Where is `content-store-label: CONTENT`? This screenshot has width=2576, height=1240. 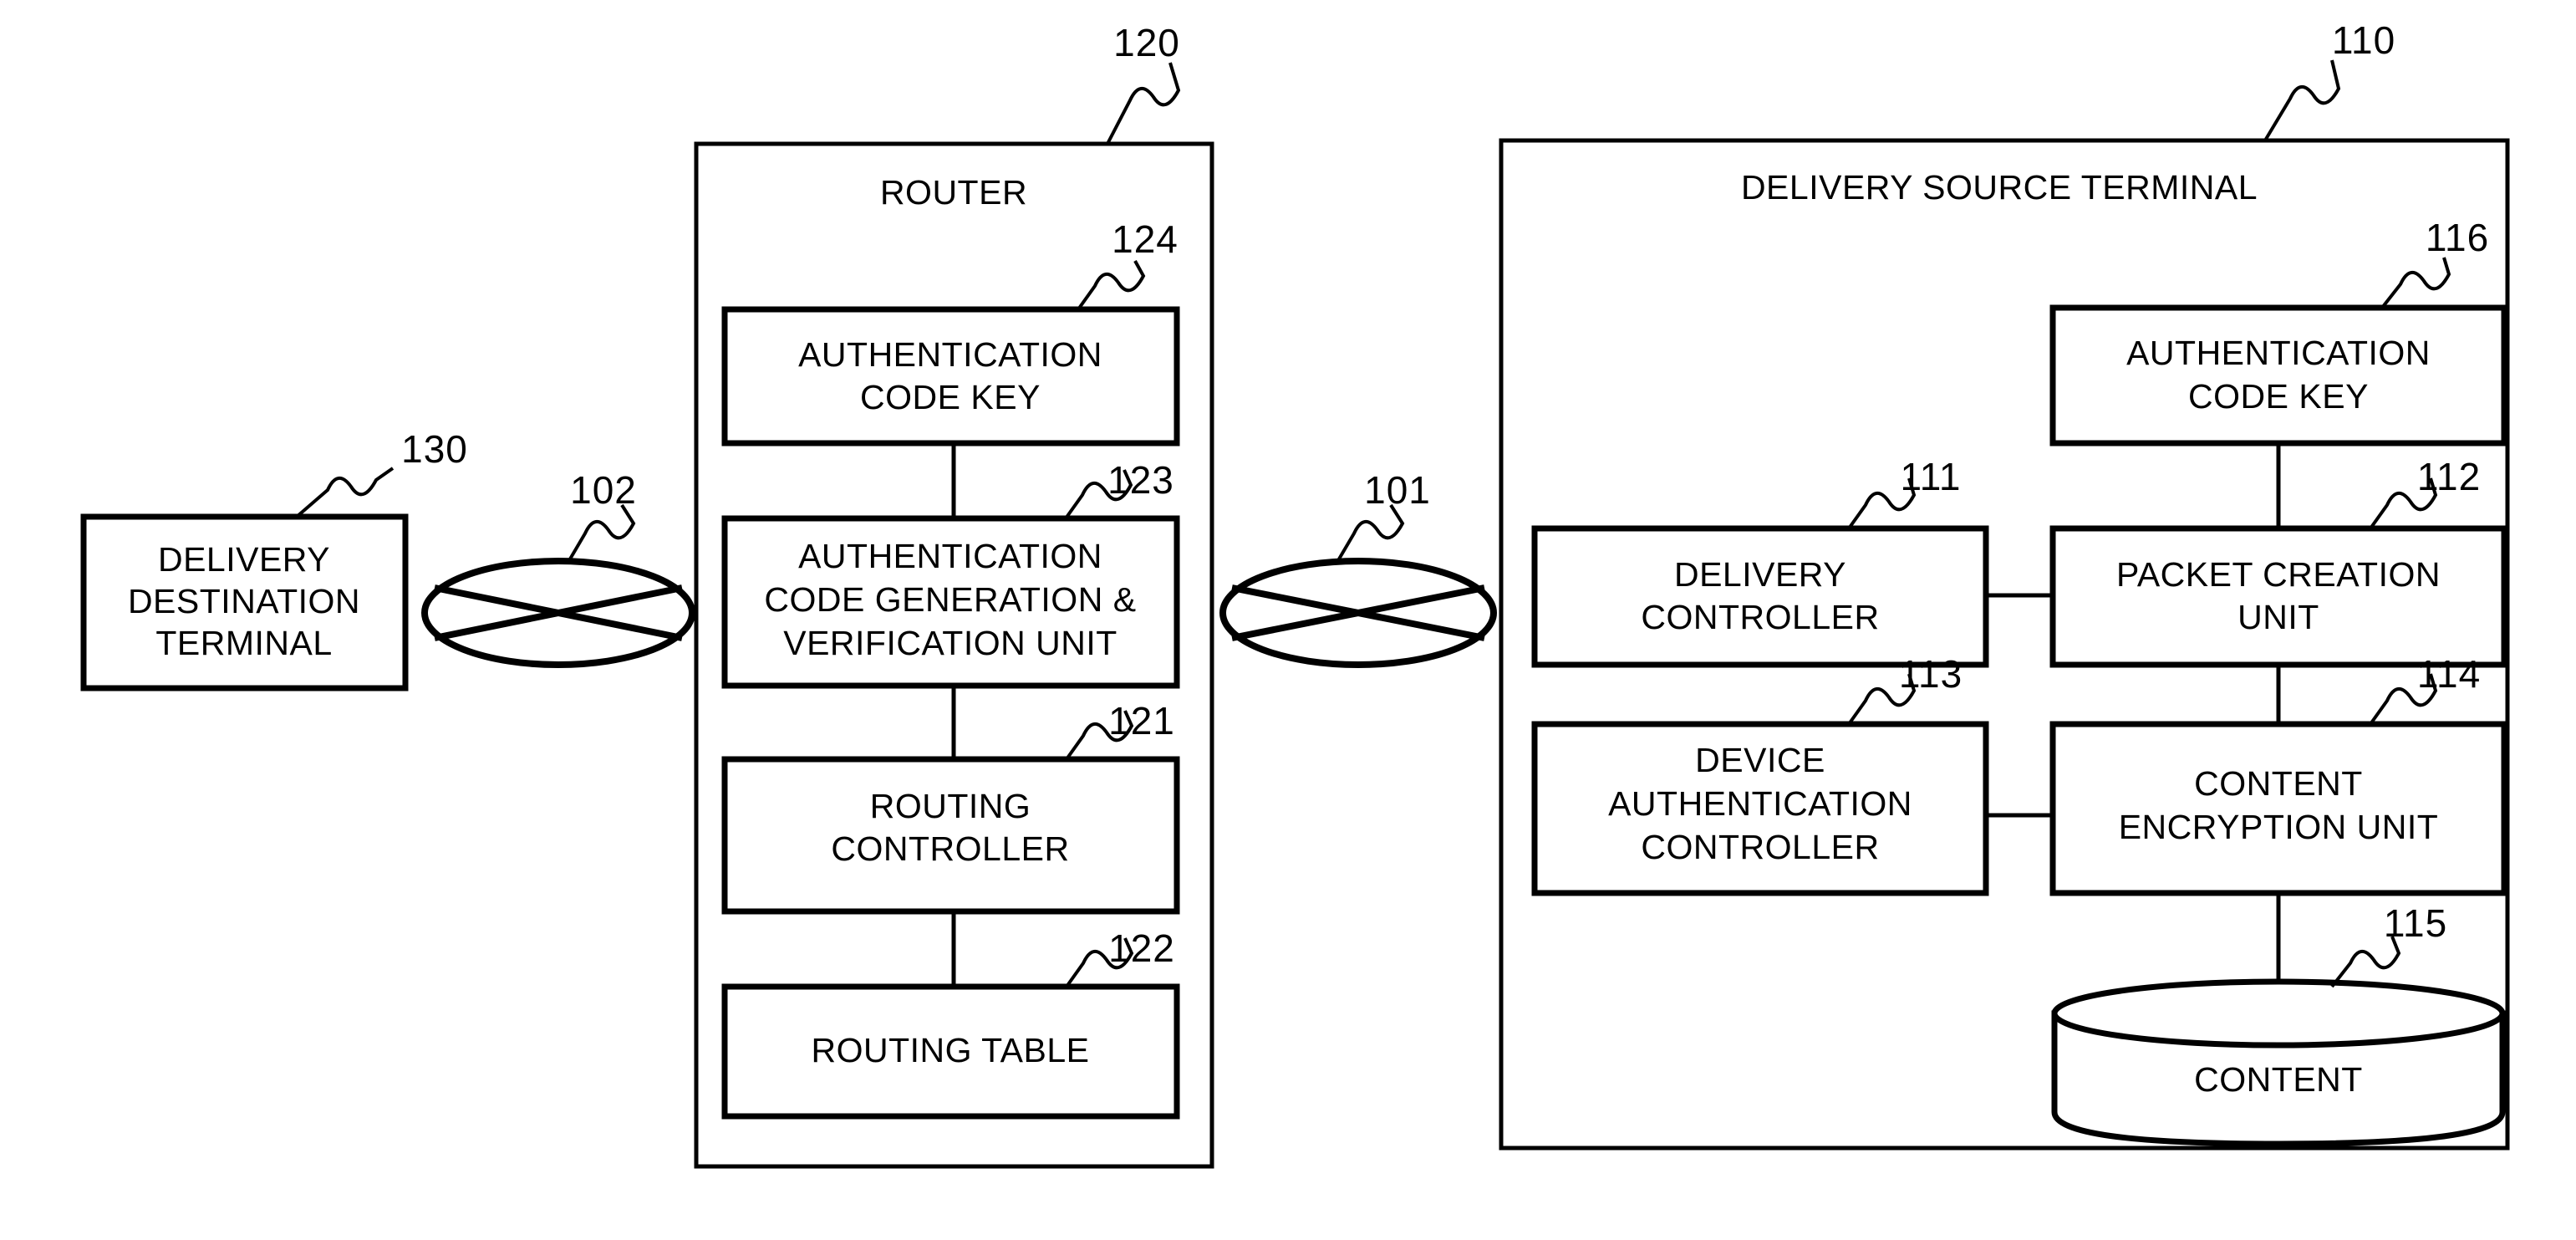
content-store-label: CONTENT is located at coordinates (2278, 1080).